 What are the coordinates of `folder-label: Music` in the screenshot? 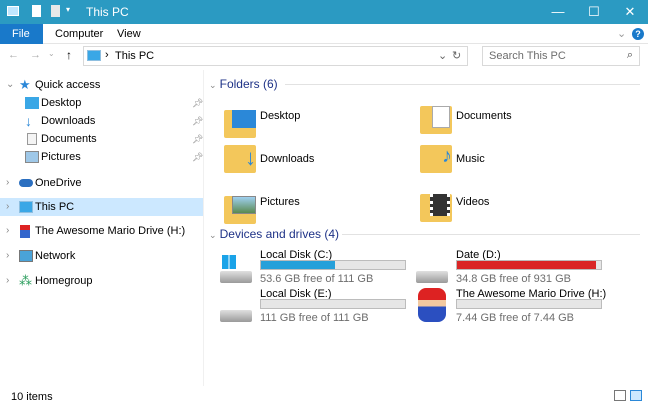 It's located at (470, 159).